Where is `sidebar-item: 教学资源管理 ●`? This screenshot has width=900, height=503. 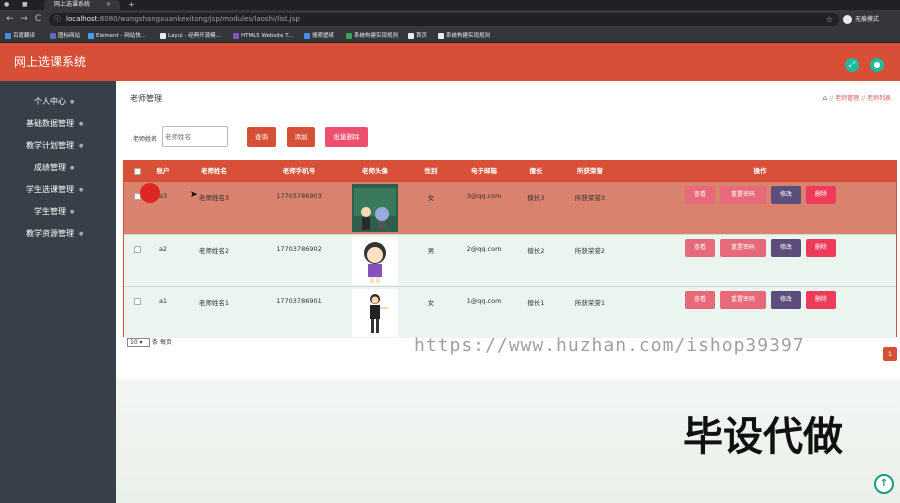 sidebar-item: 教学资源管理 ● is located at coordinates (58, 234).